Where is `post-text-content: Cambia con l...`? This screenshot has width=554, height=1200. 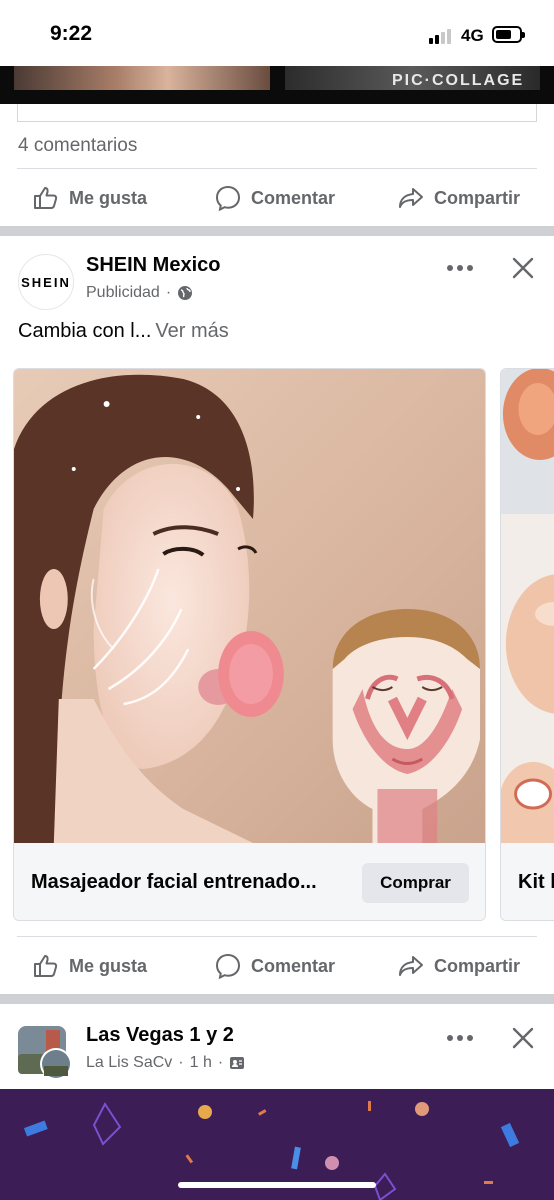
post-text-content: Cambia con l... is located at coordinates (85, 331).